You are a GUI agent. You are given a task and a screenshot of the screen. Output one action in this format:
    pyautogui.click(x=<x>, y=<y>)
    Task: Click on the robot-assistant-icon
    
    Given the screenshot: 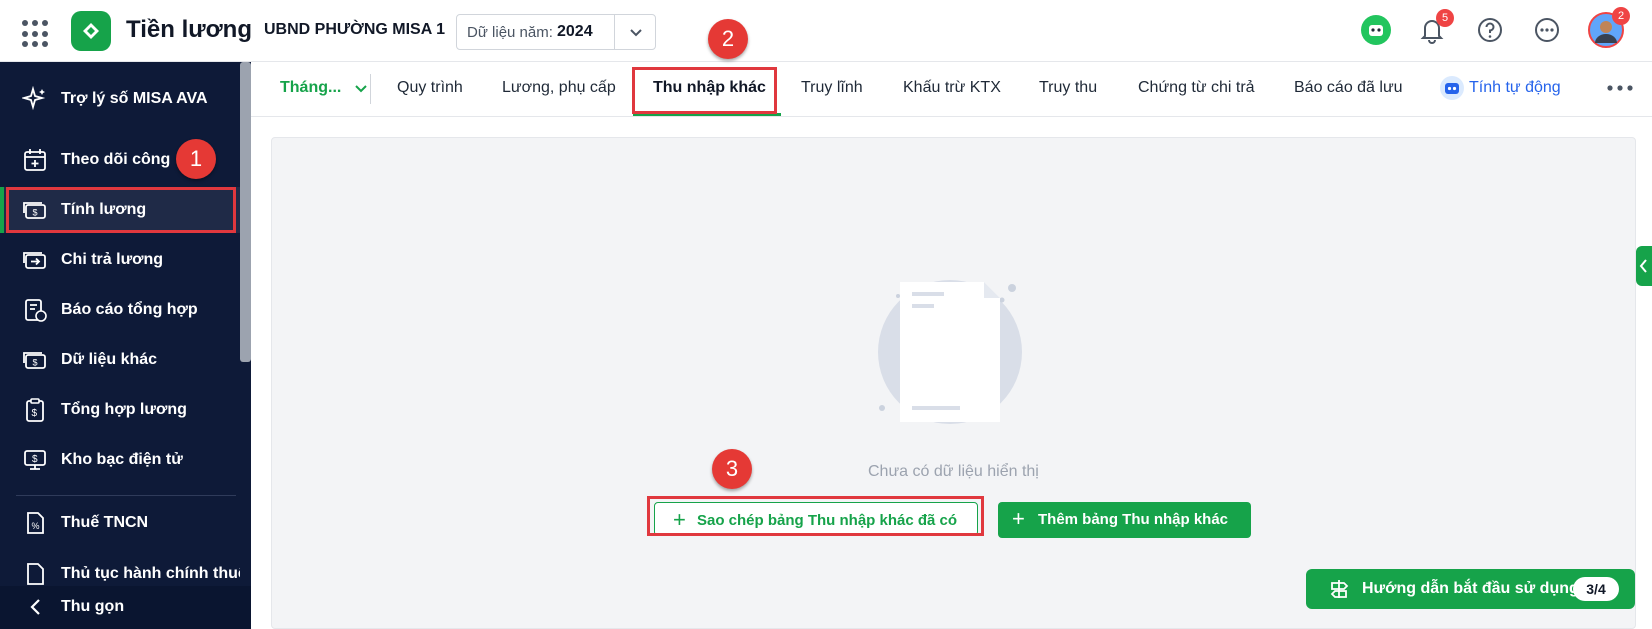 What is the action you would take?
    pyautogui.click(x=1376, y=30)
    